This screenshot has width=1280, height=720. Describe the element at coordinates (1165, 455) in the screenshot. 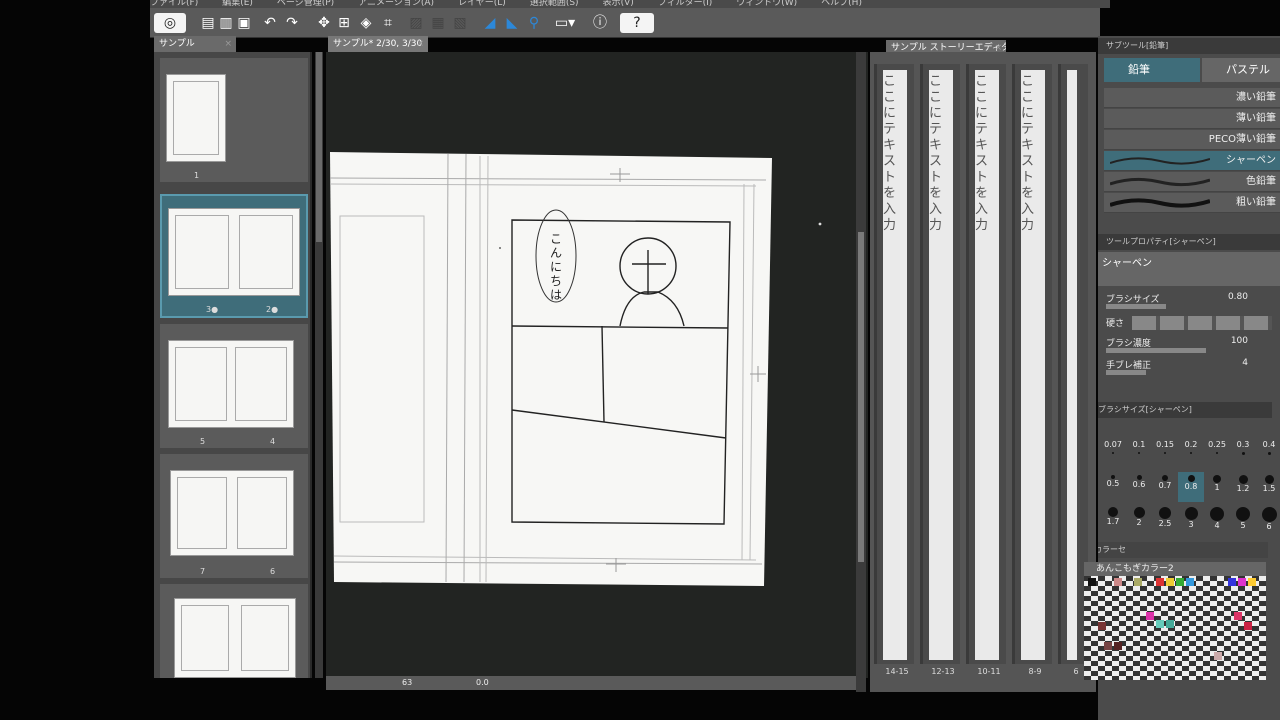

I see `brush-size-option: 0.15` at that location.